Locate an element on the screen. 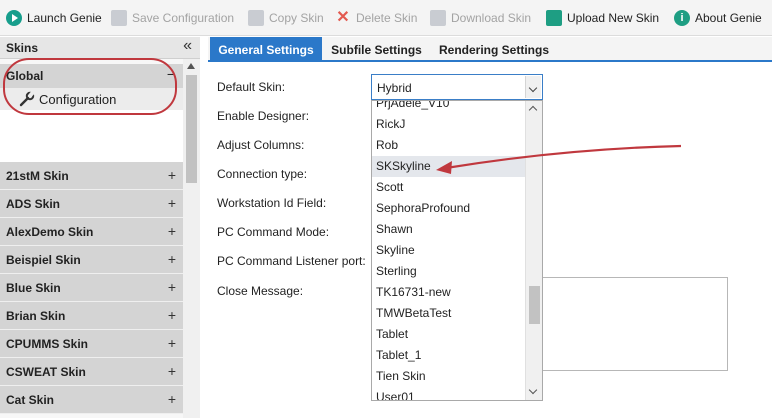 The width and height of the screenshot is (772, 418). dropdown-option: RickJ is located at coordinates (449, 124).